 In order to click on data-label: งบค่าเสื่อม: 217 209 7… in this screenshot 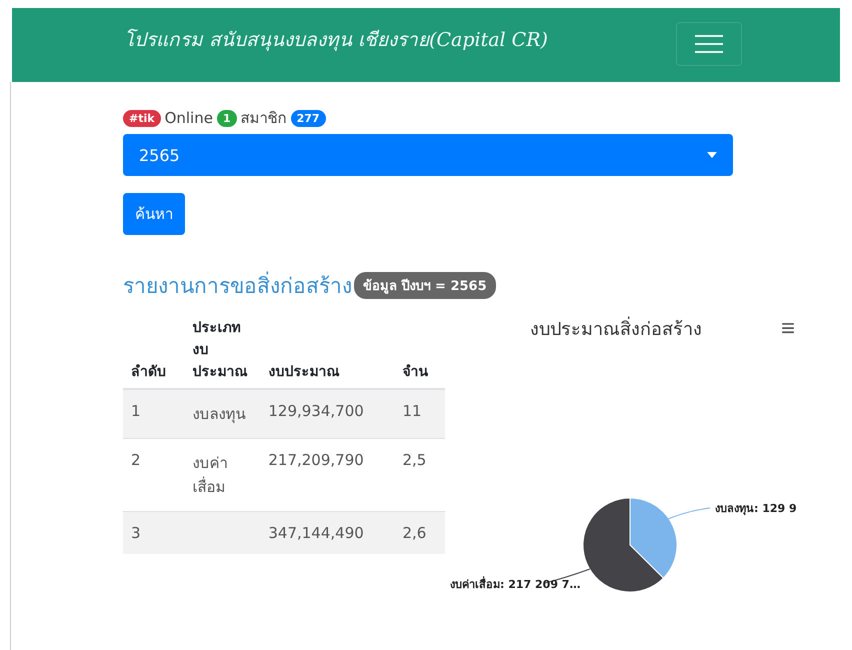, I will do `click(515, 584)`.